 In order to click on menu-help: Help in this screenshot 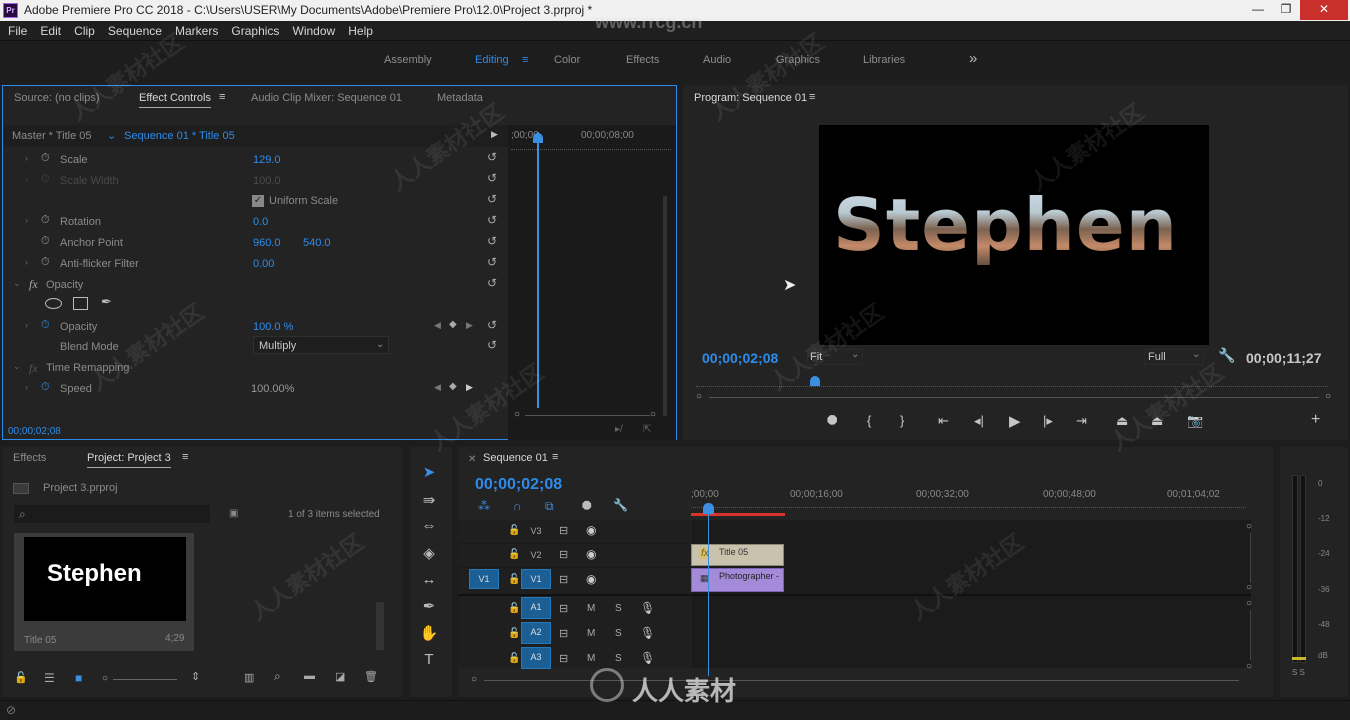, I will do `click(360, 31)`.